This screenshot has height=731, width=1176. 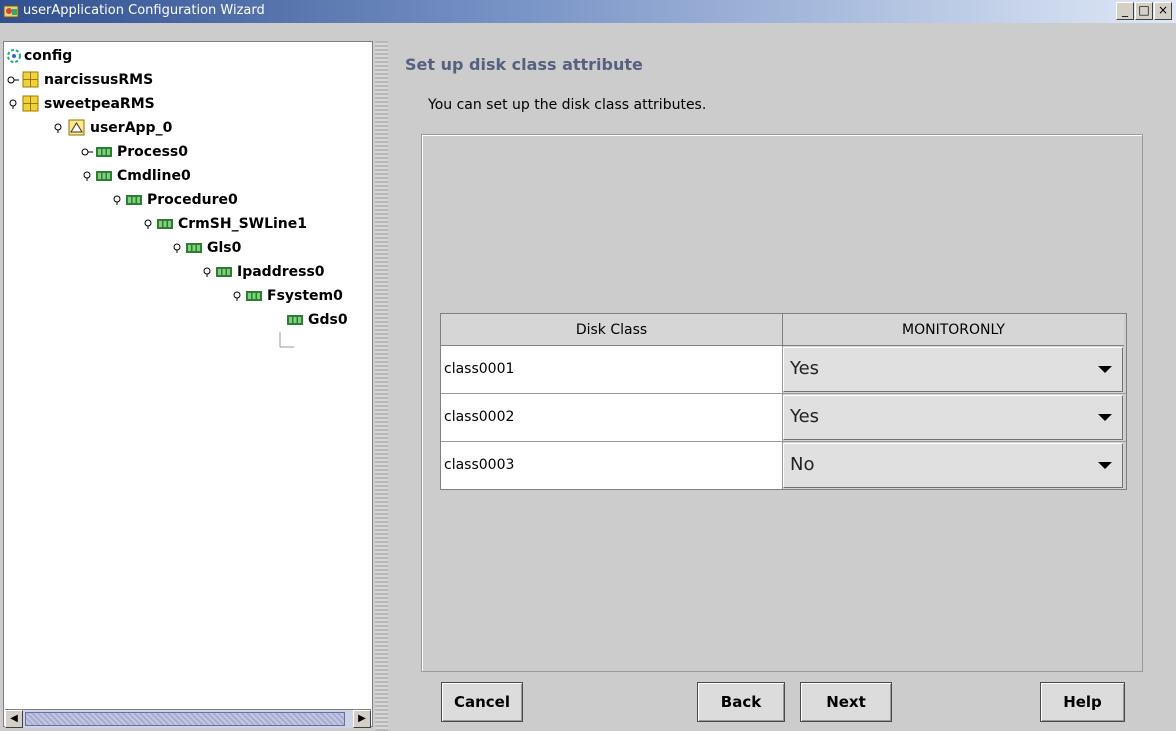 What do you see at coordinates (1163, 11) in the screenshot?
I see `close-button: ×` at bounding box center [1163, 11].